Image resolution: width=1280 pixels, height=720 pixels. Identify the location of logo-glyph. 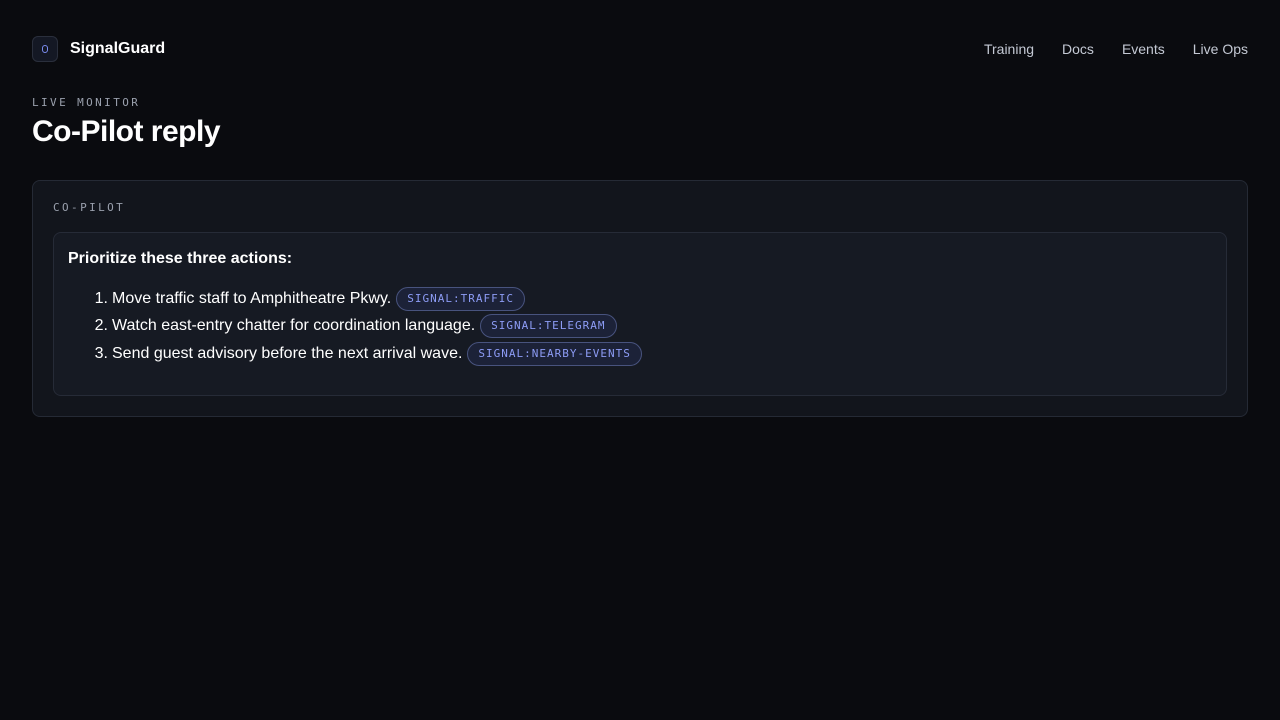
(45, 49).